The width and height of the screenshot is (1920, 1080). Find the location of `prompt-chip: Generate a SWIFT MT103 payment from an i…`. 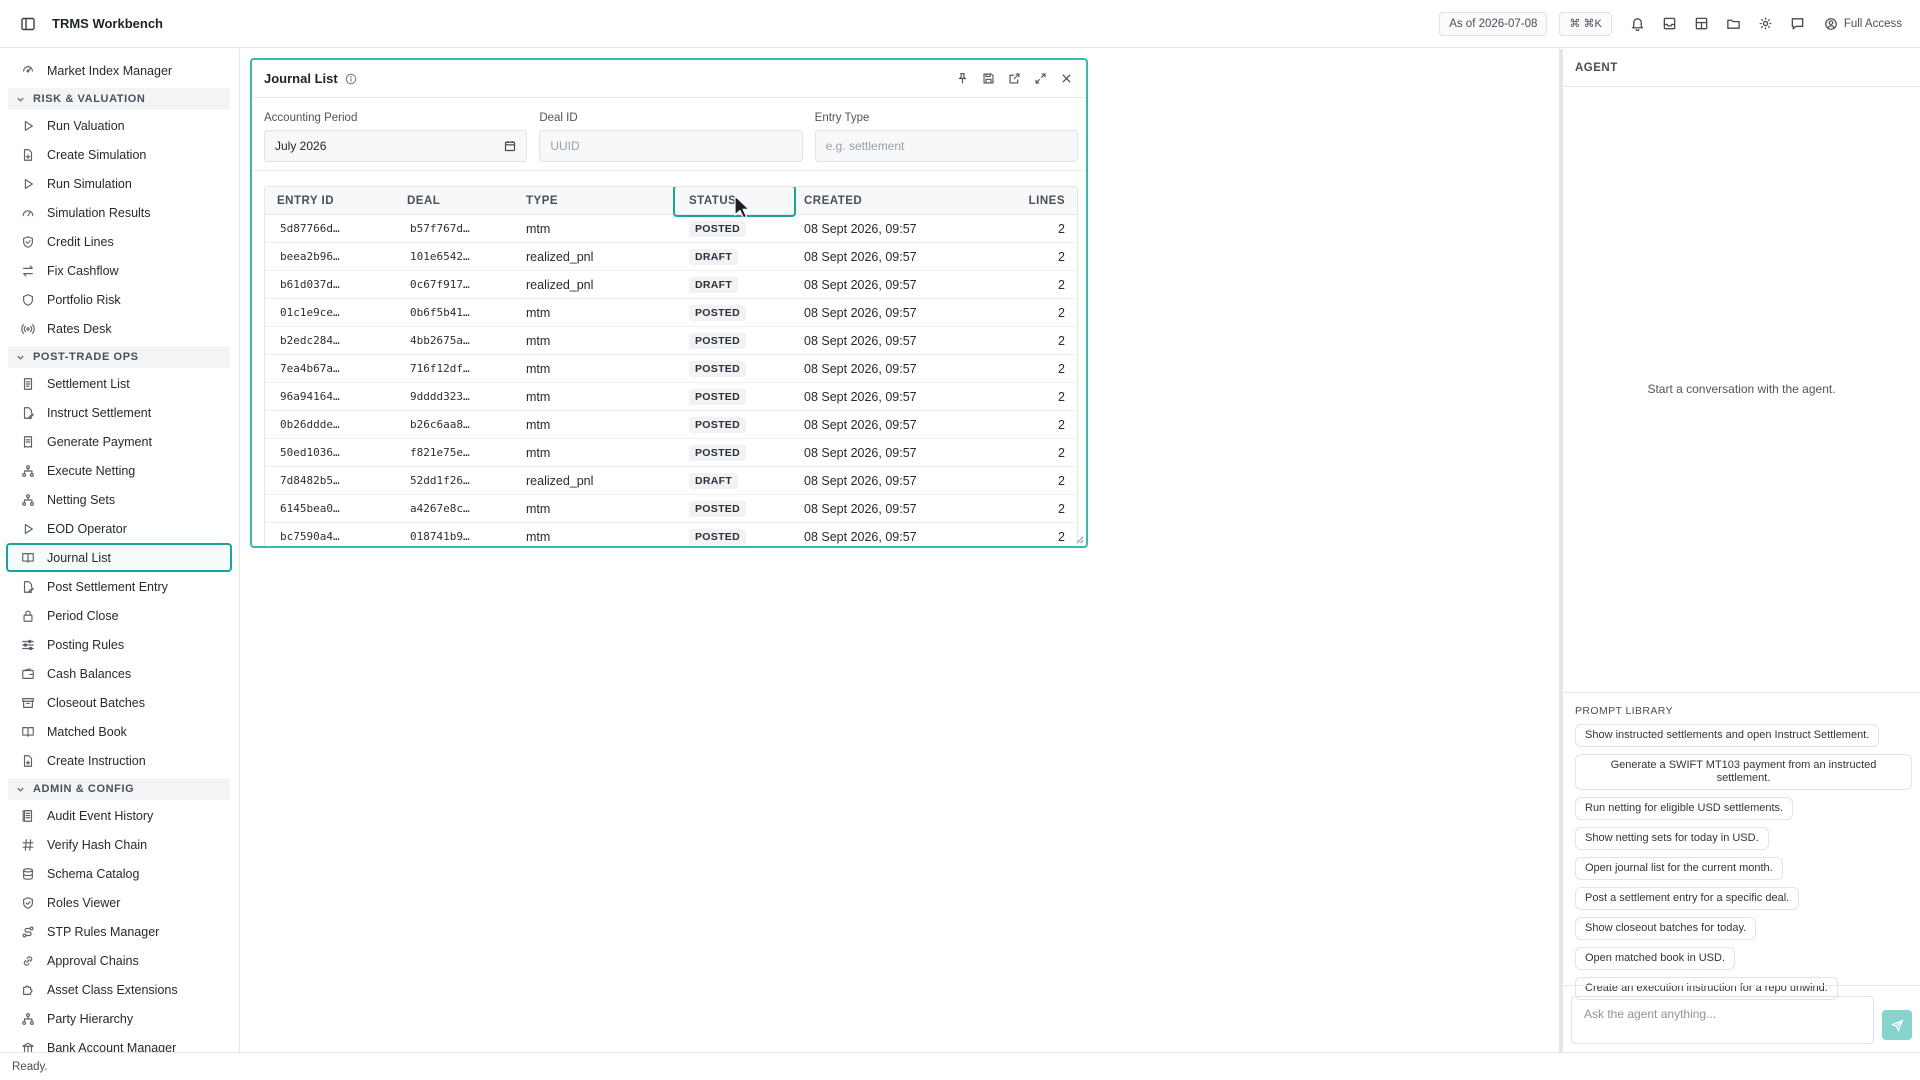

prompt-chip: Generate a SWIFT MT103 payment from an i… is located at coordinates (1743, 772).